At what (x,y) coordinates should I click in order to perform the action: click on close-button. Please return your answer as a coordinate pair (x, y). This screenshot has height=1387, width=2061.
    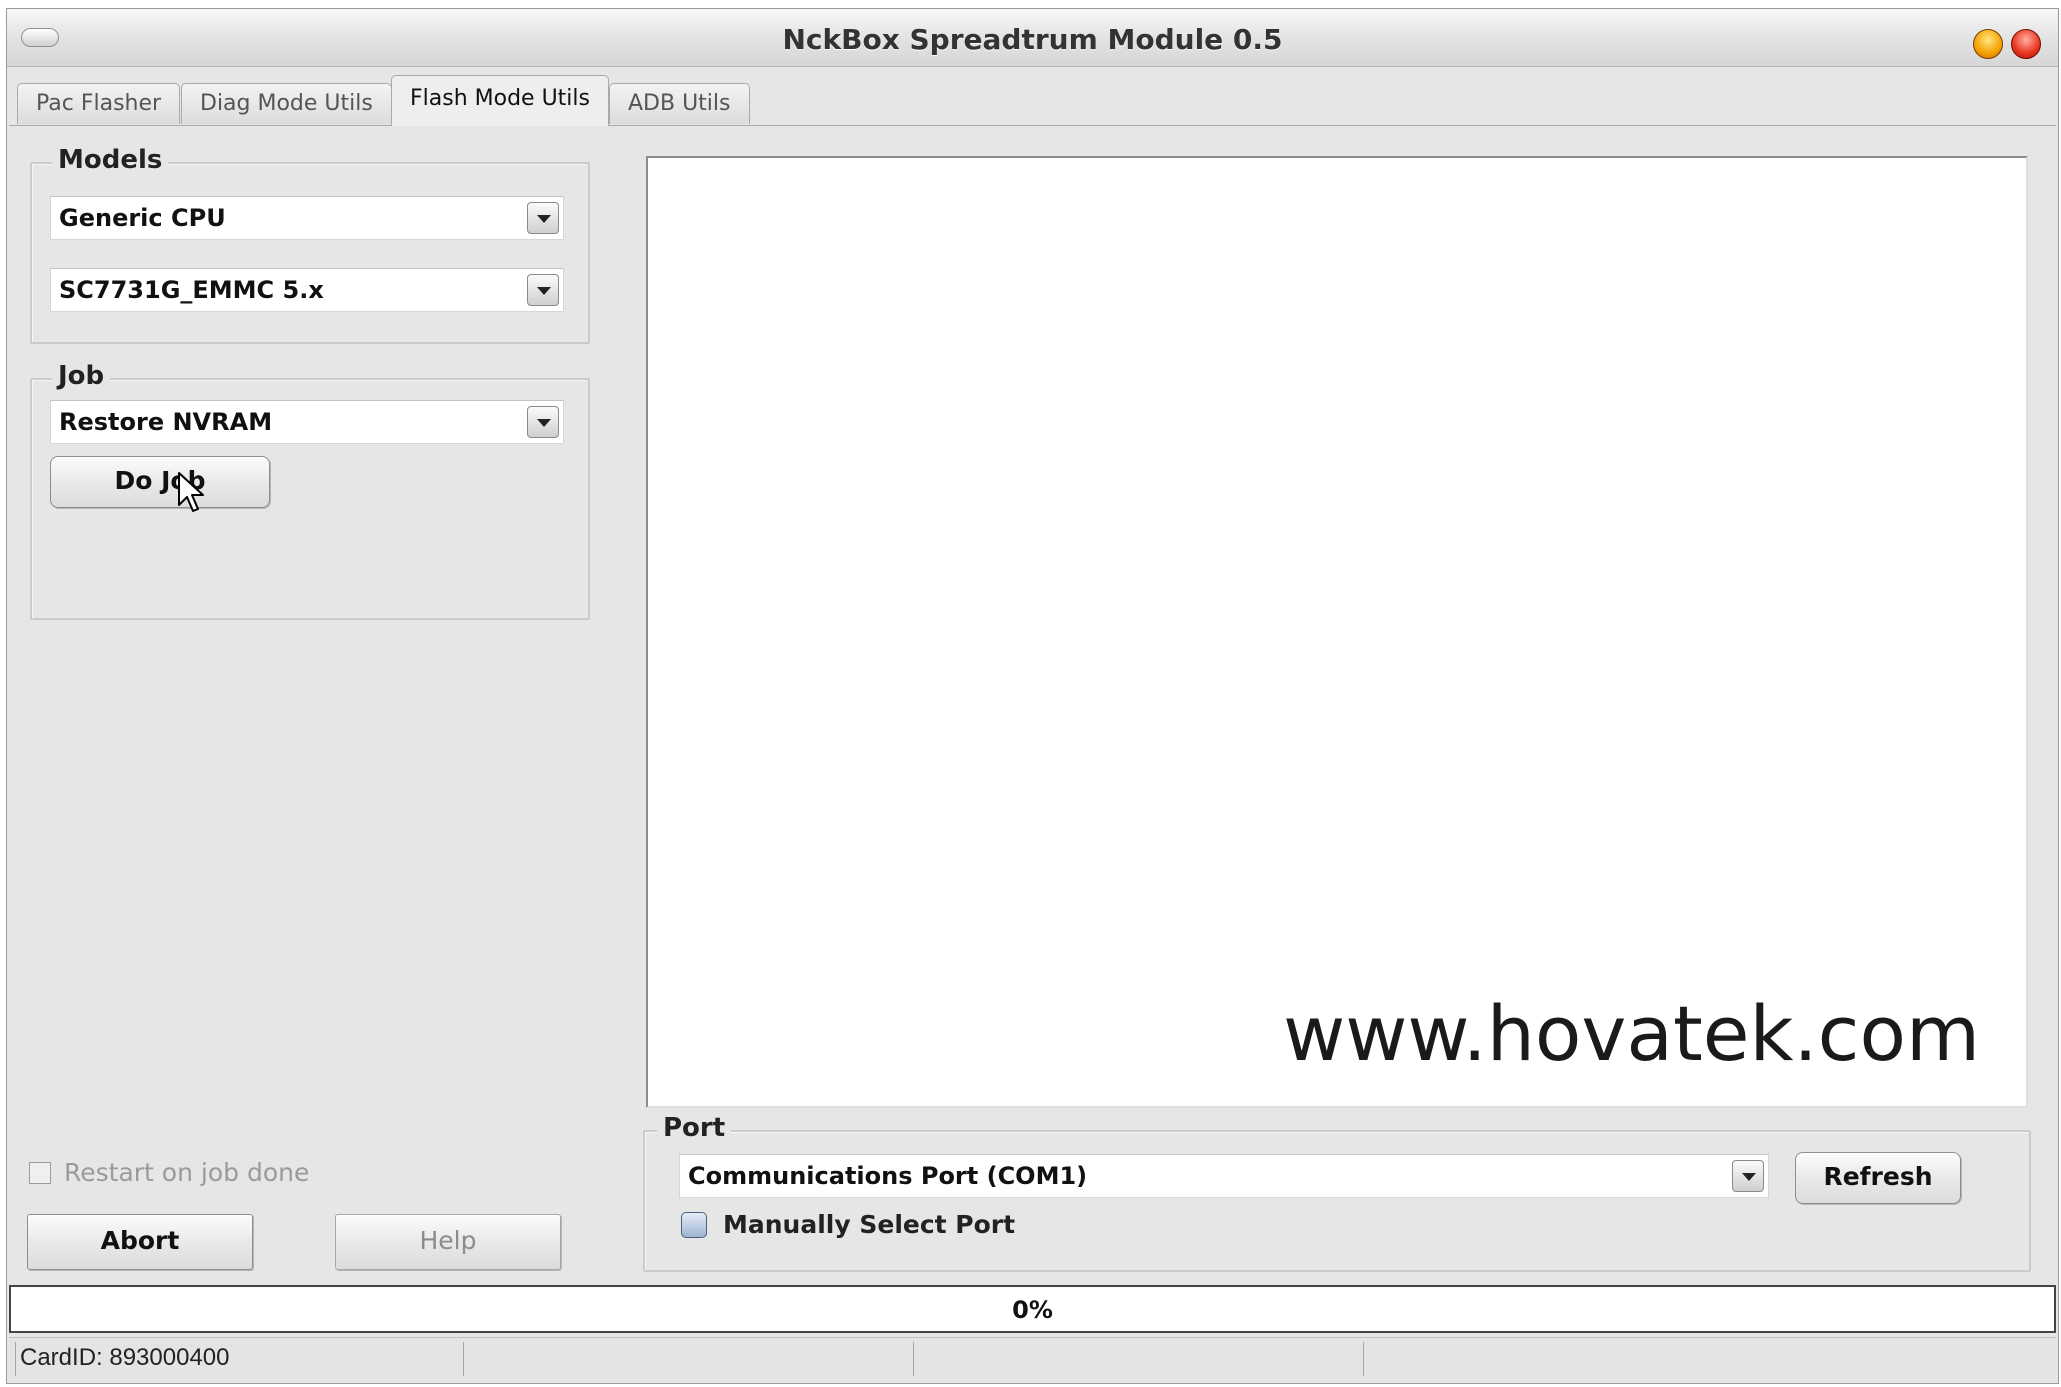
    Looking at the image, I should click on (2026, 44).